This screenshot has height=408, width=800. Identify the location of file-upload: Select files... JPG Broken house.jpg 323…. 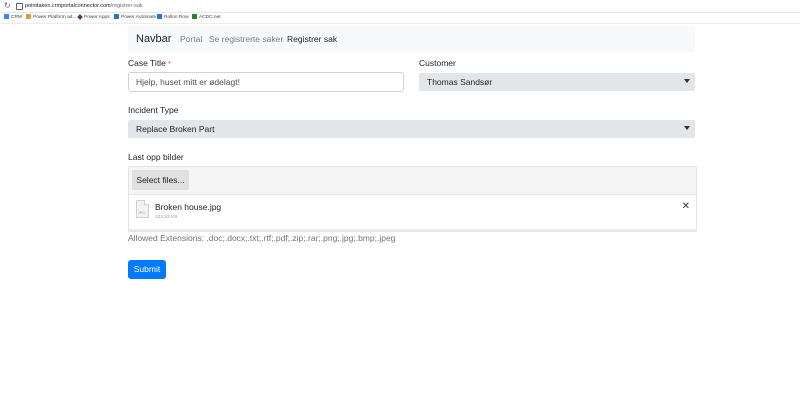
(412, 199).